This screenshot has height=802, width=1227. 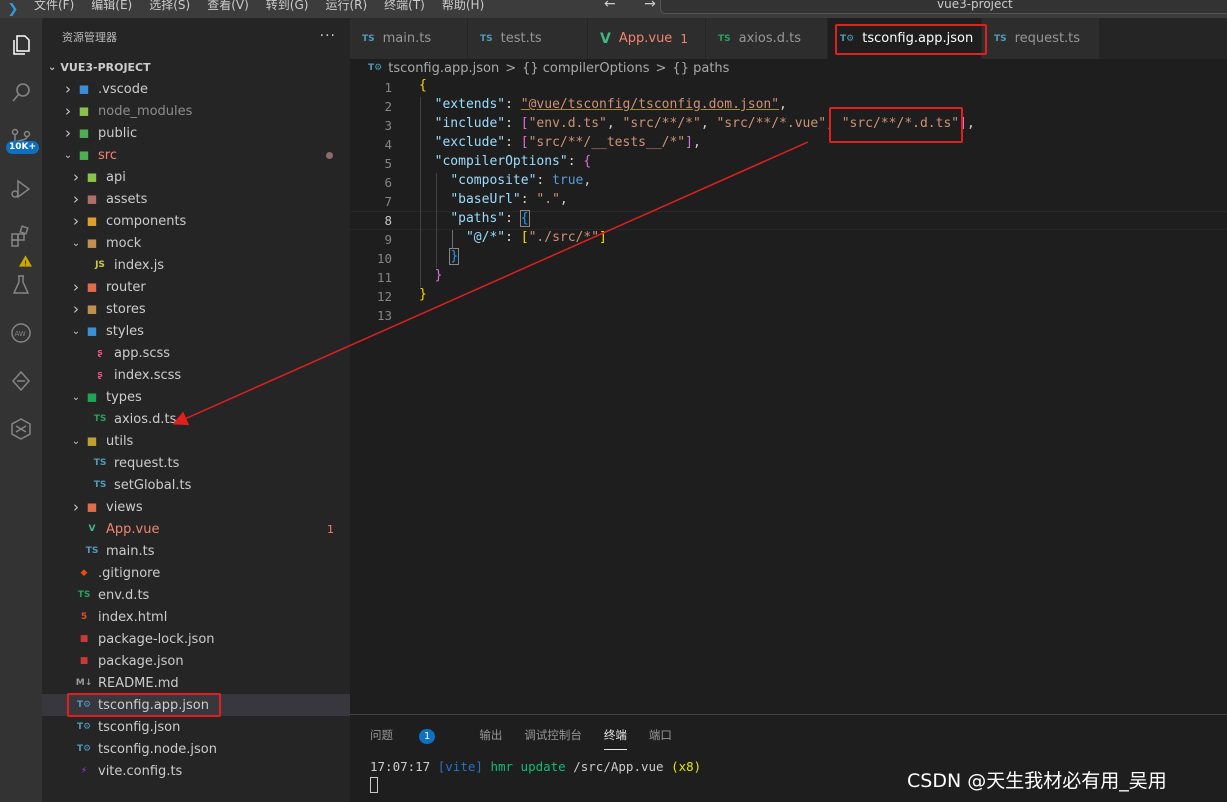 What do you see at coordinates (196, 749) in the screenshot?
I see `tree-file: T⚙ tsconfig.node.json` at bounding box center [196, 749].